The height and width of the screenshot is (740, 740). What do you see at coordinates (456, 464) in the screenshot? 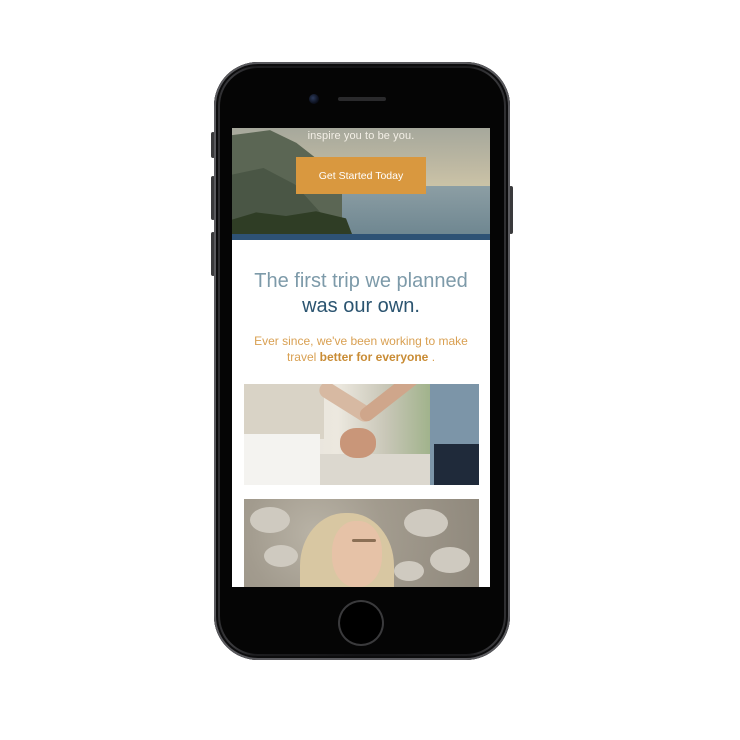
I see `photo-jeans` at bounding box center [456, 464].